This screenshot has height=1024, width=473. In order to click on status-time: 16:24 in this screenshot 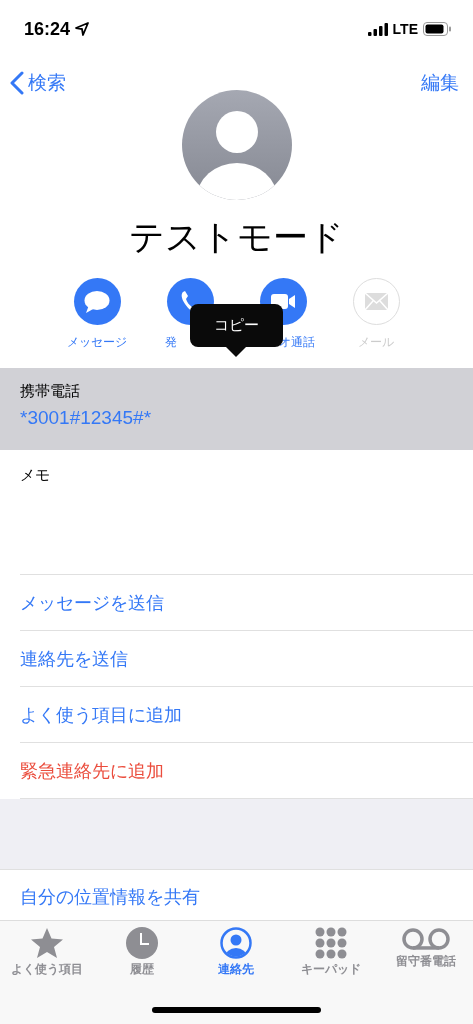, I will do `click(47, 29)`.